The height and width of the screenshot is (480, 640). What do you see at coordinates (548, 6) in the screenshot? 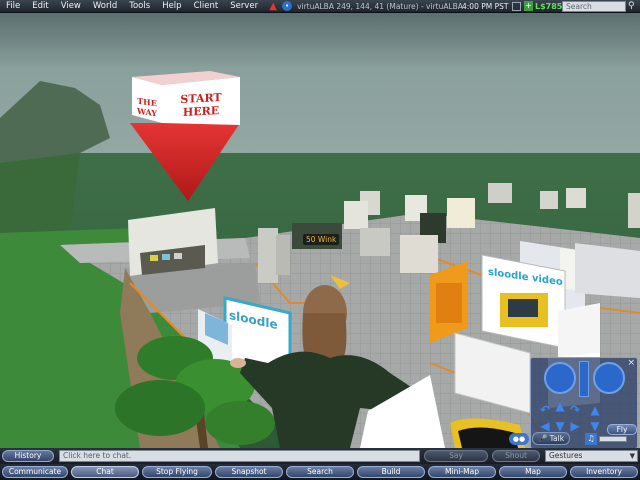
I see `balance: L$785` at bounding box center [548, 6].